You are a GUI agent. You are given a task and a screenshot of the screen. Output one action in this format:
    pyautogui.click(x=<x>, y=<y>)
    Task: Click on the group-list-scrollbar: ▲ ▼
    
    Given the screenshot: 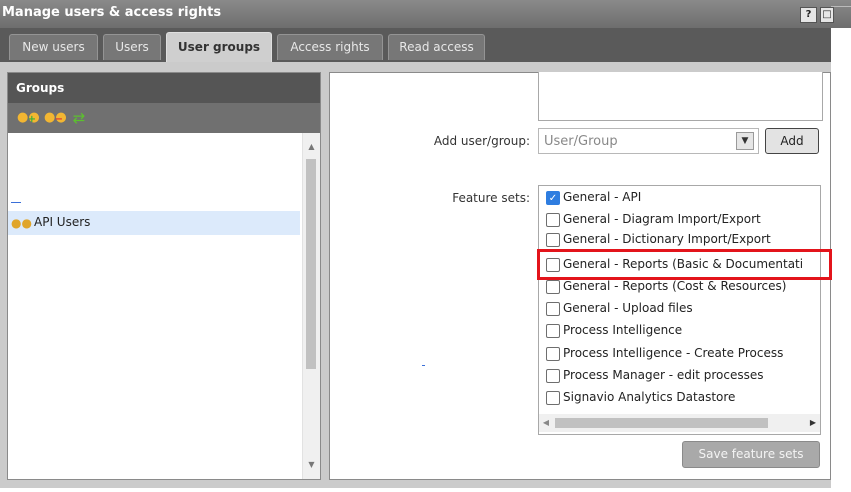 What is the action you would take?
    pyautogui.click(x=311, y=306)
    